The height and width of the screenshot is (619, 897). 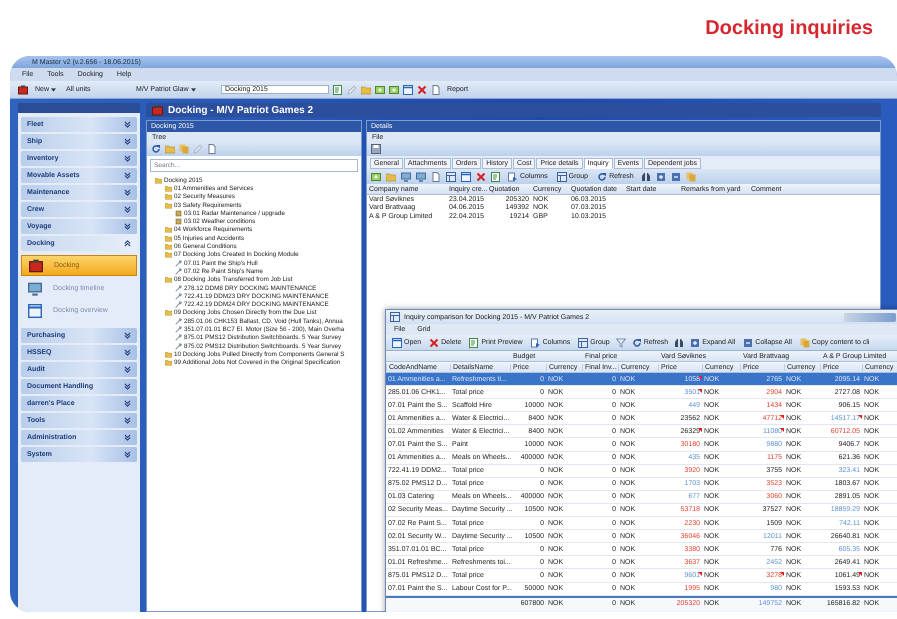 I want to click on filter-icon, so click(x=621, y=343).